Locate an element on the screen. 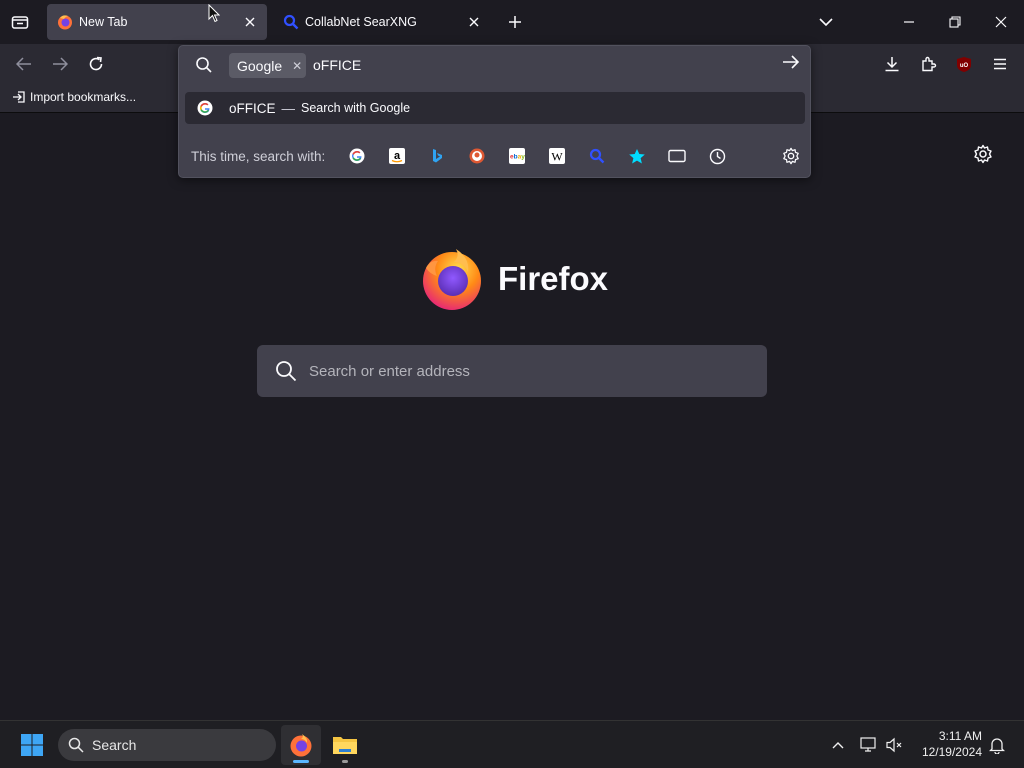  taskbar-search-box: Search is located at coordinates (167, 745).